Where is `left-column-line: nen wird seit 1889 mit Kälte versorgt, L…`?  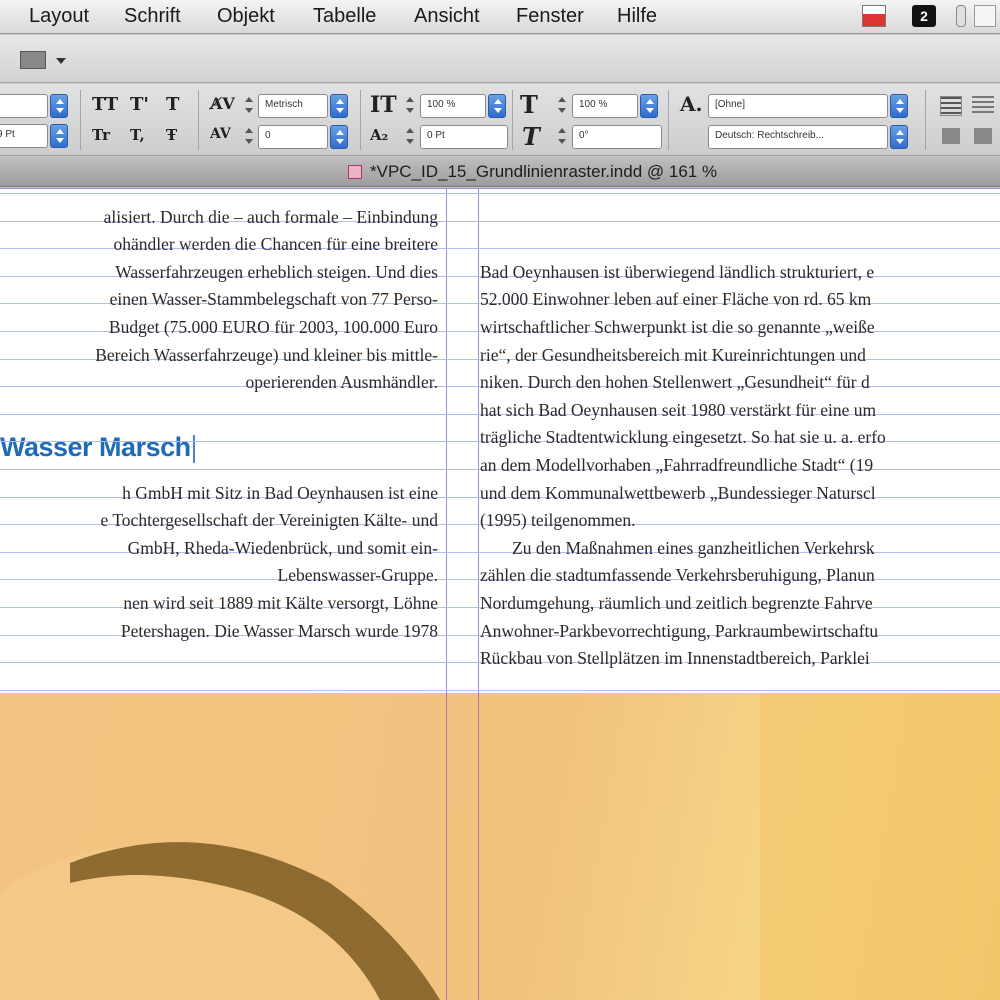
left-column-line: nen wird seit 1889 mit Kälte versorgt, L… is located at coordinates (280, 603).